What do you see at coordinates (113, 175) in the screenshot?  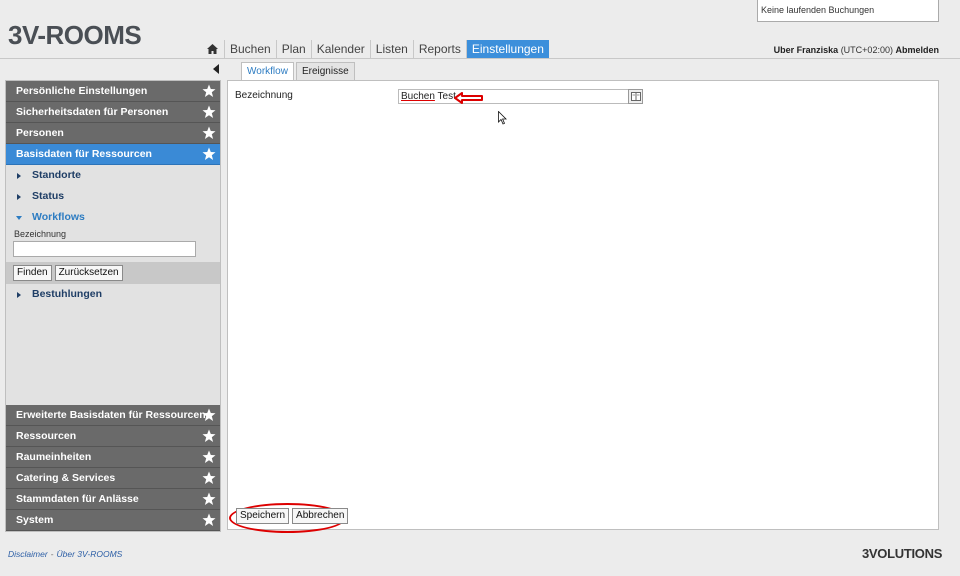 I see `sidebar-item-standorte: Standorte` at bounding box center [113, 175].